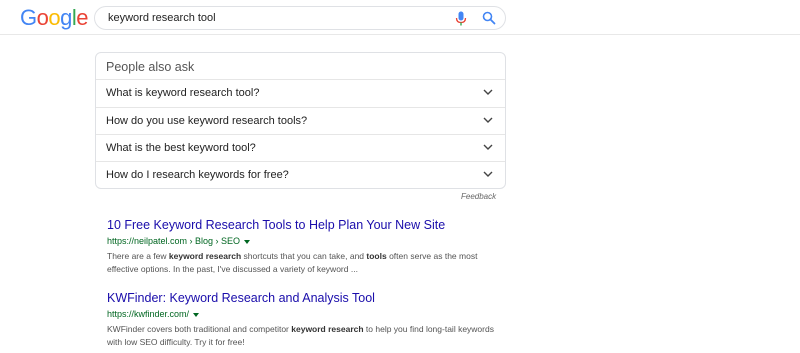 This screenshot has height=353, width=800. What do you see at coordinates (173, 241) in the screenshot?
I see `result-url-text: https://neilpatel.com › Blog › SEO` at bounding box center [173, 241].